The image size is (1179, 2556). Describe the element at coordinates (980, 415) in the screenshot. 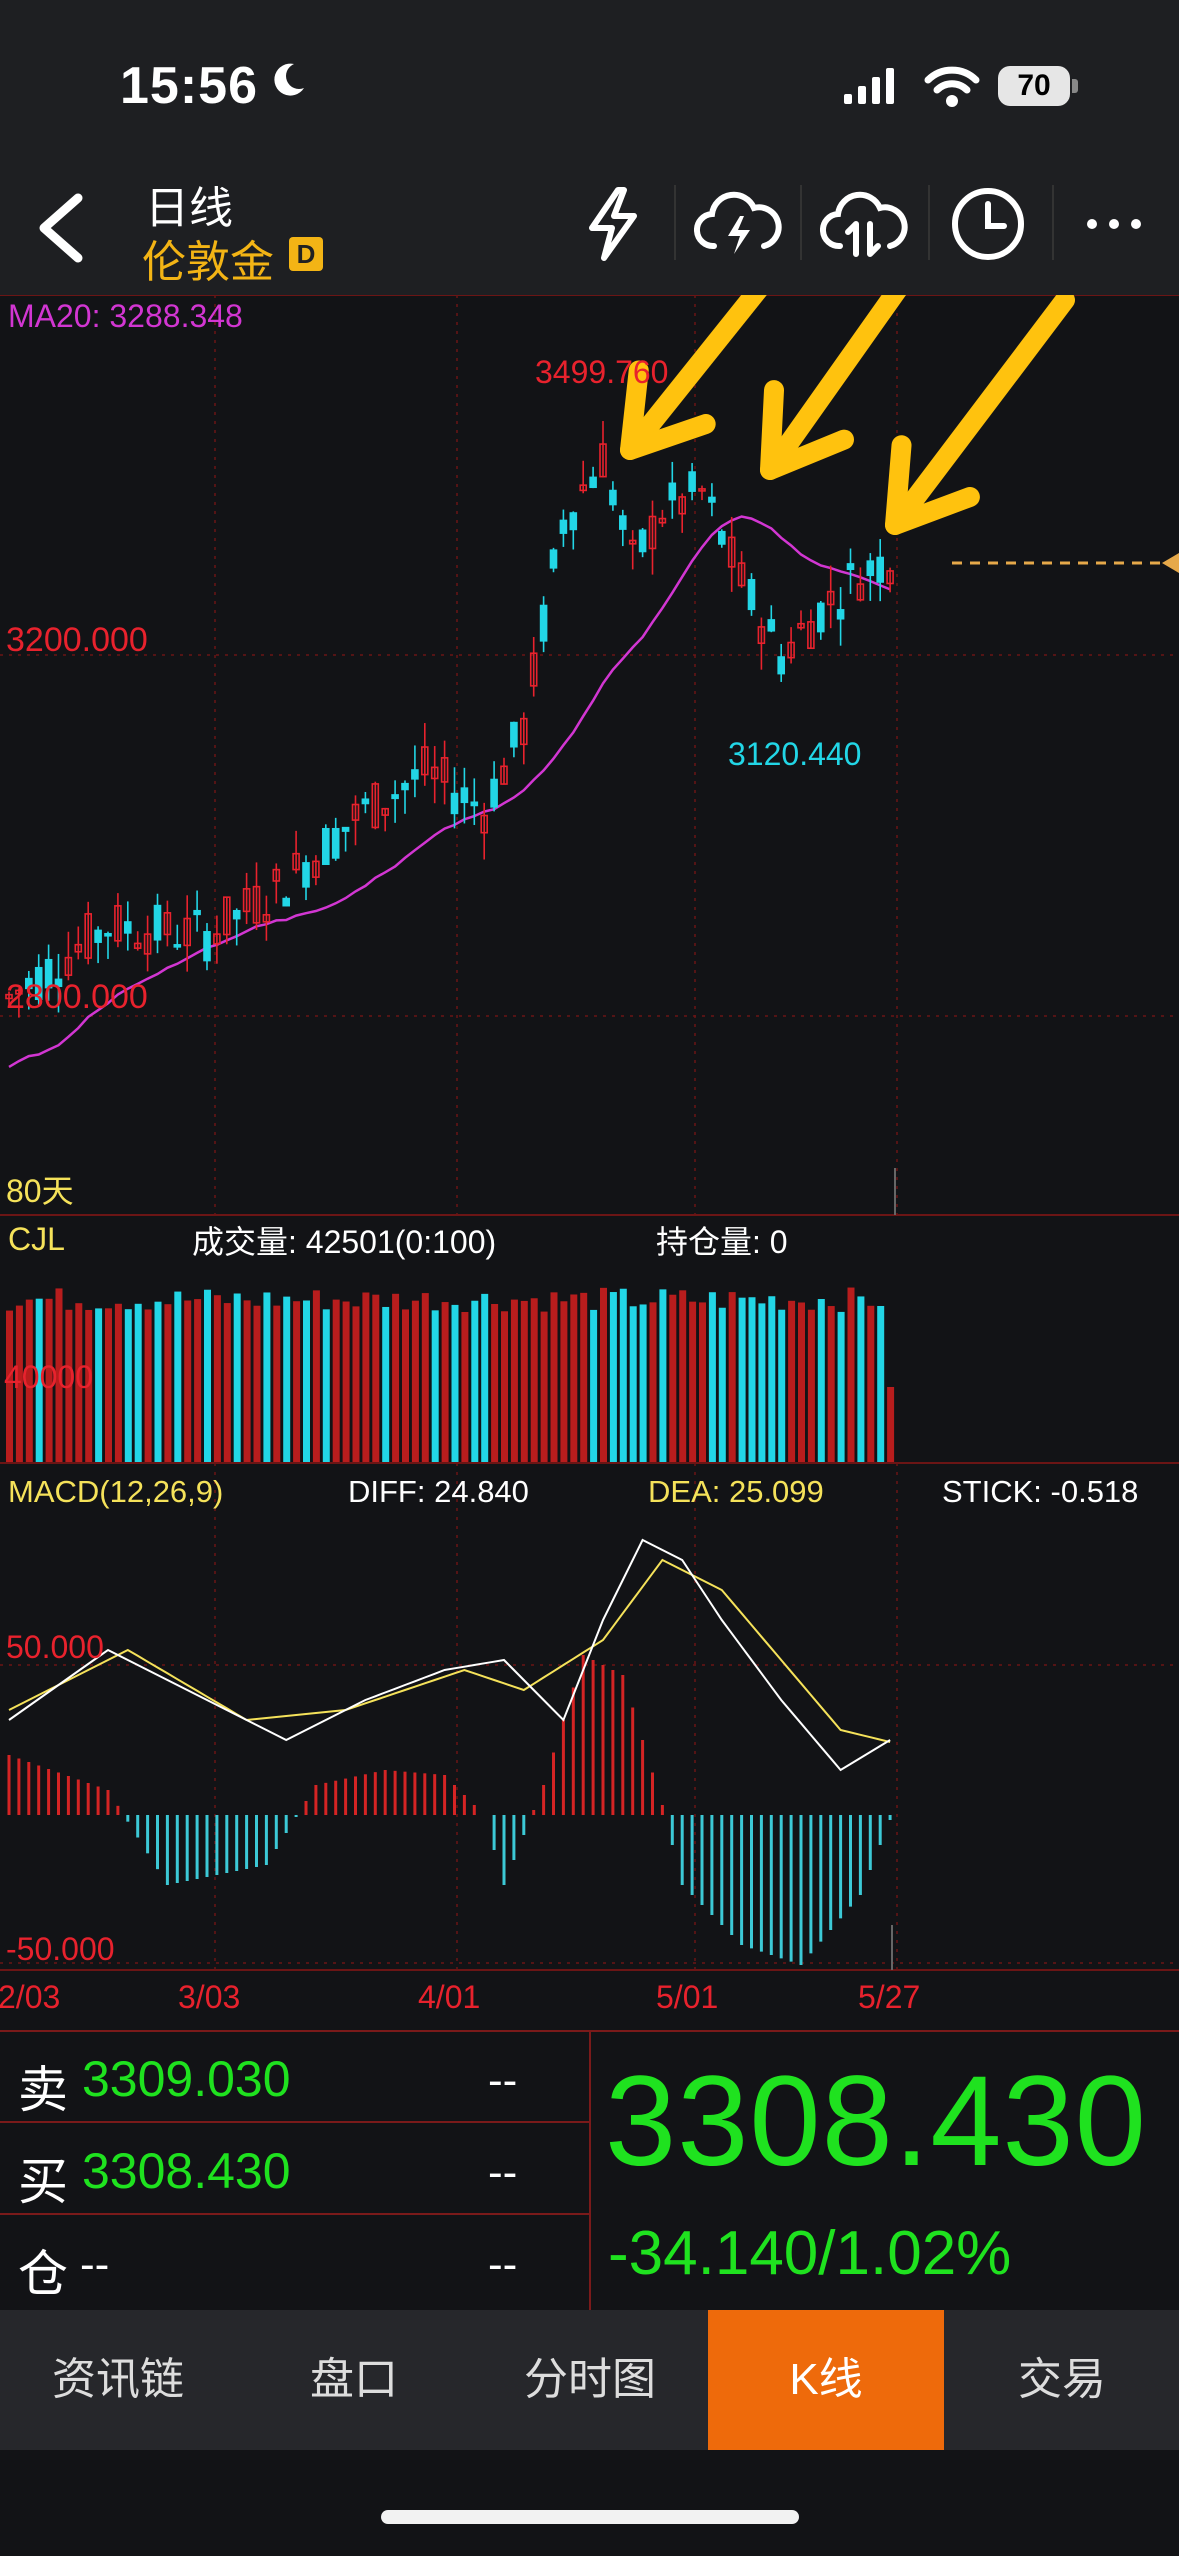

I see `arrow-shaft` at that location.